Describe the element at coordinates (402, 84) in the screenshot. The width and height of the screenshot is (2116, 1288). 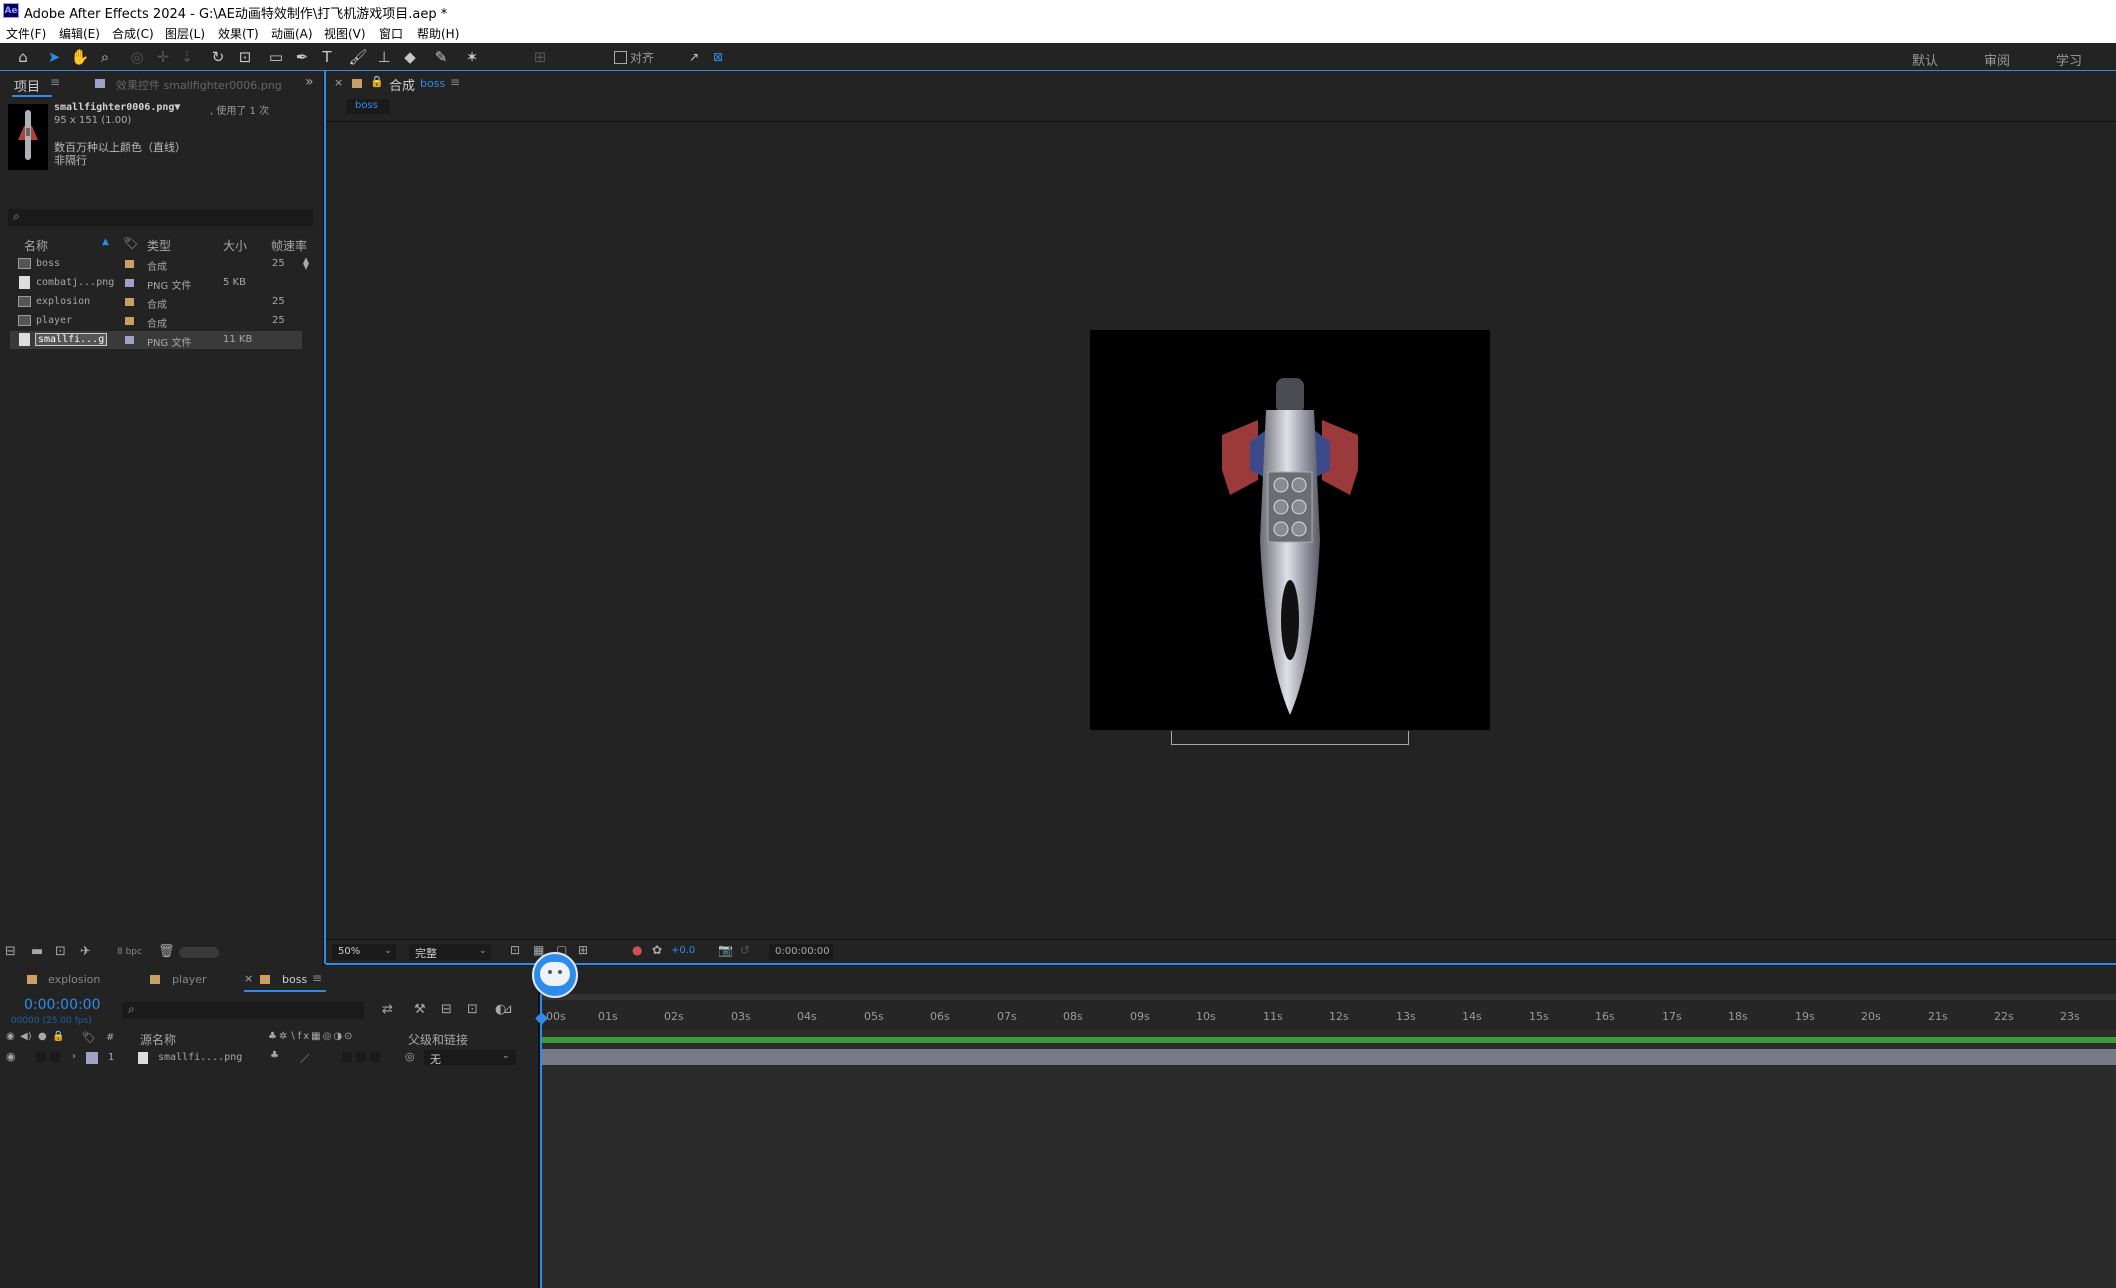
I see `comp-tab-prefix: 合成` at that location.